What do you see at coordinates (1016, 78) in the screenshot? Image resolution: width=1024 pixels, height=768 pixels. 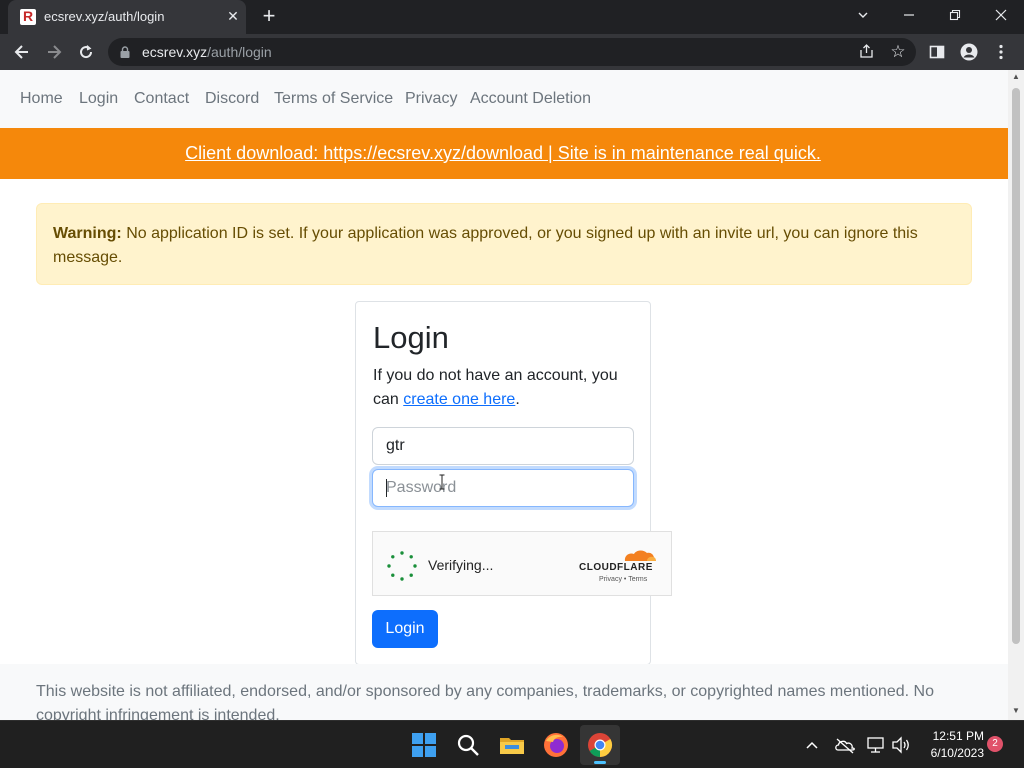 I see `scroll-up-icon: ▲` at bounding box center [1016, 78].